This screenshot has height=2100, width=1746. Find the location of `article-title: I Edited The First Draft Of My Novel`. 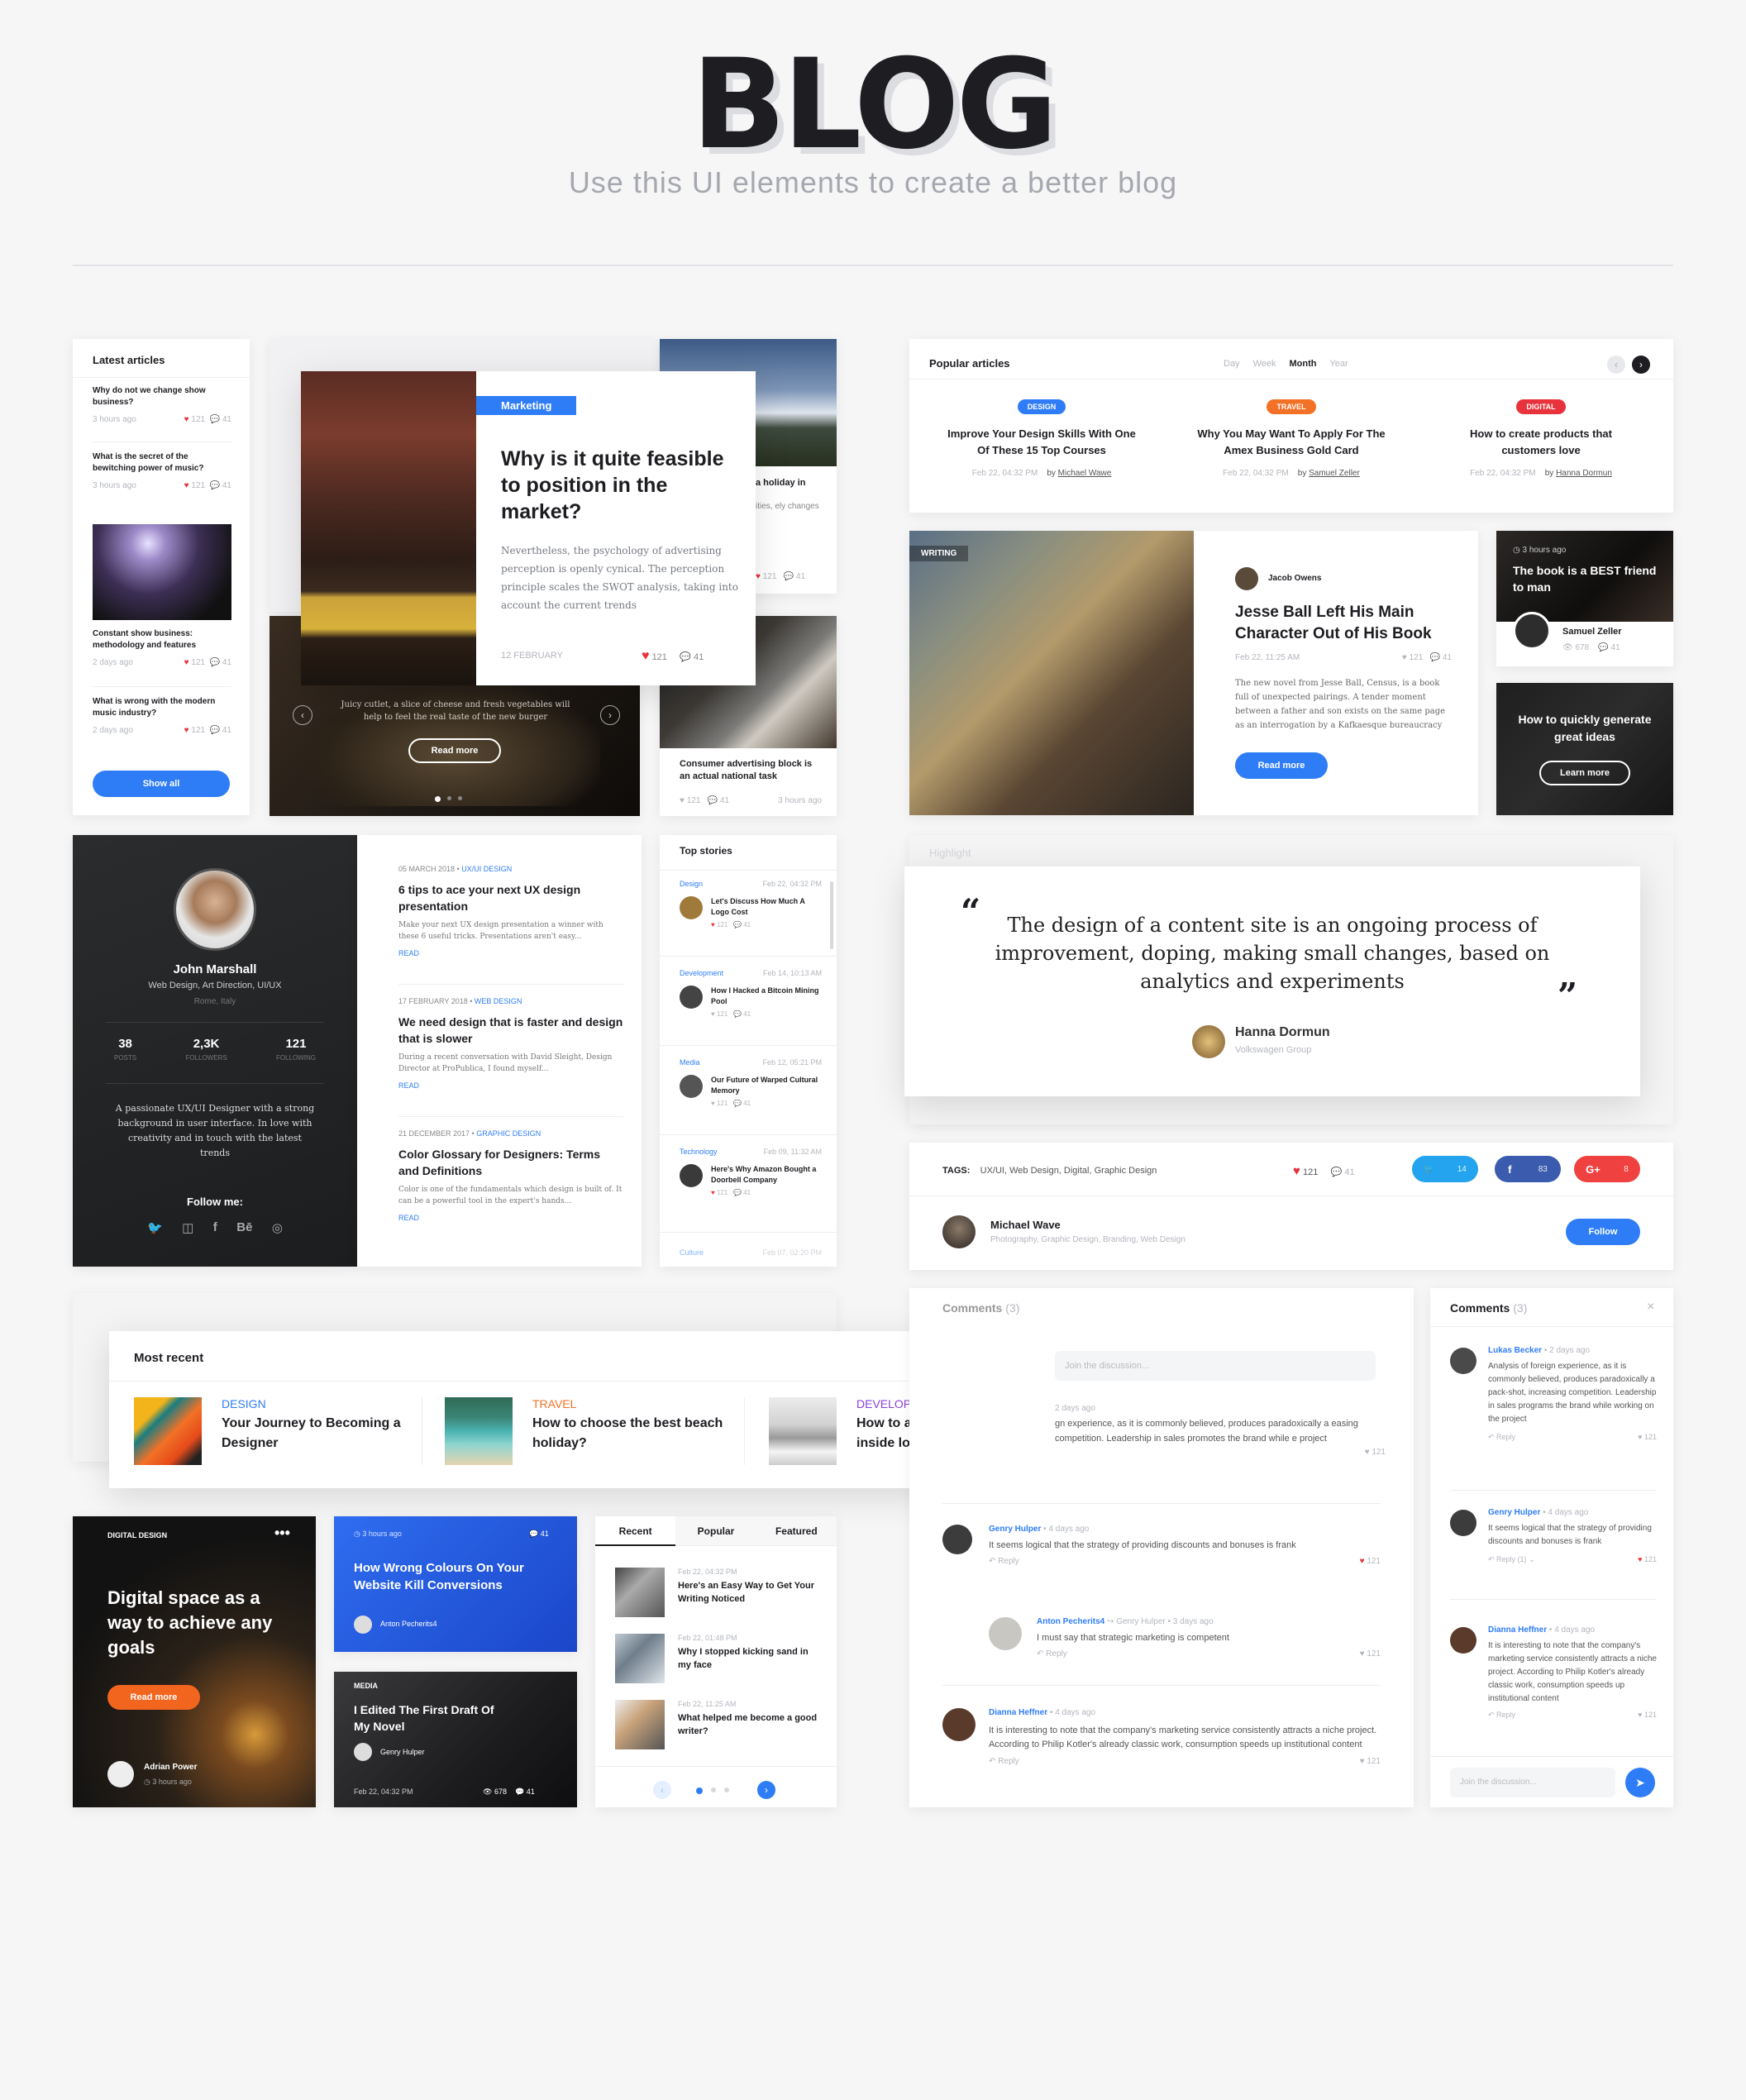

article-title: I Edited The First Draft Of My Novel is located at coordinates (428, 1718).